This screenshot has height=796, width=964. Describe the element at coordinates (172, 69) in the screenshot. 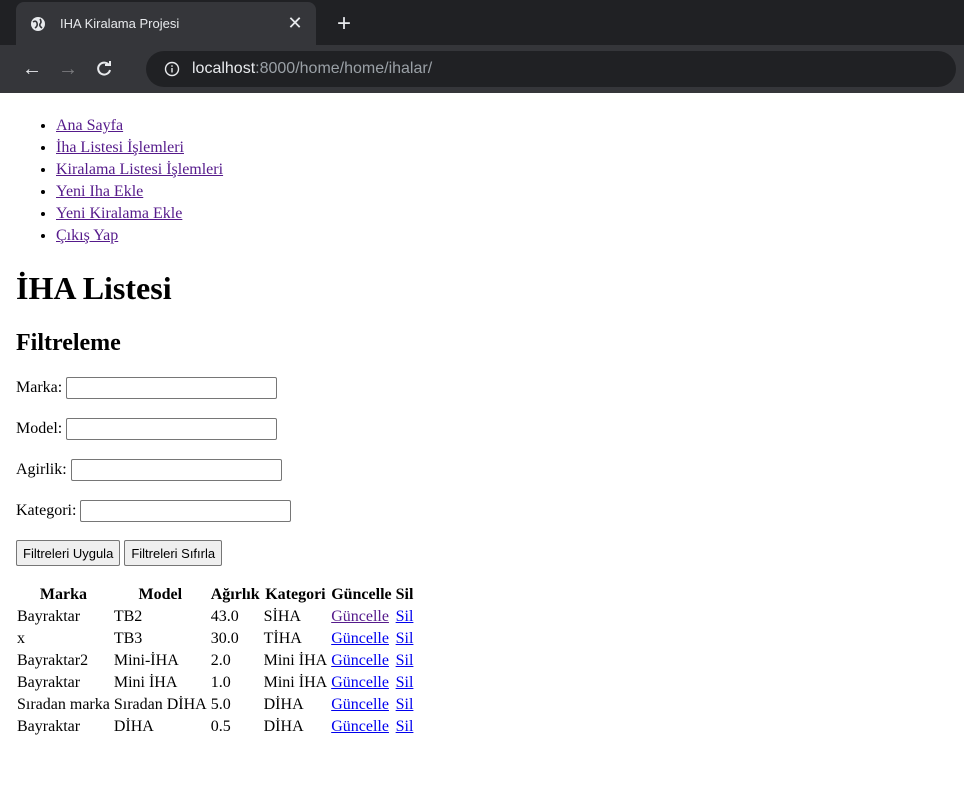

I see `info-icon` at that location.